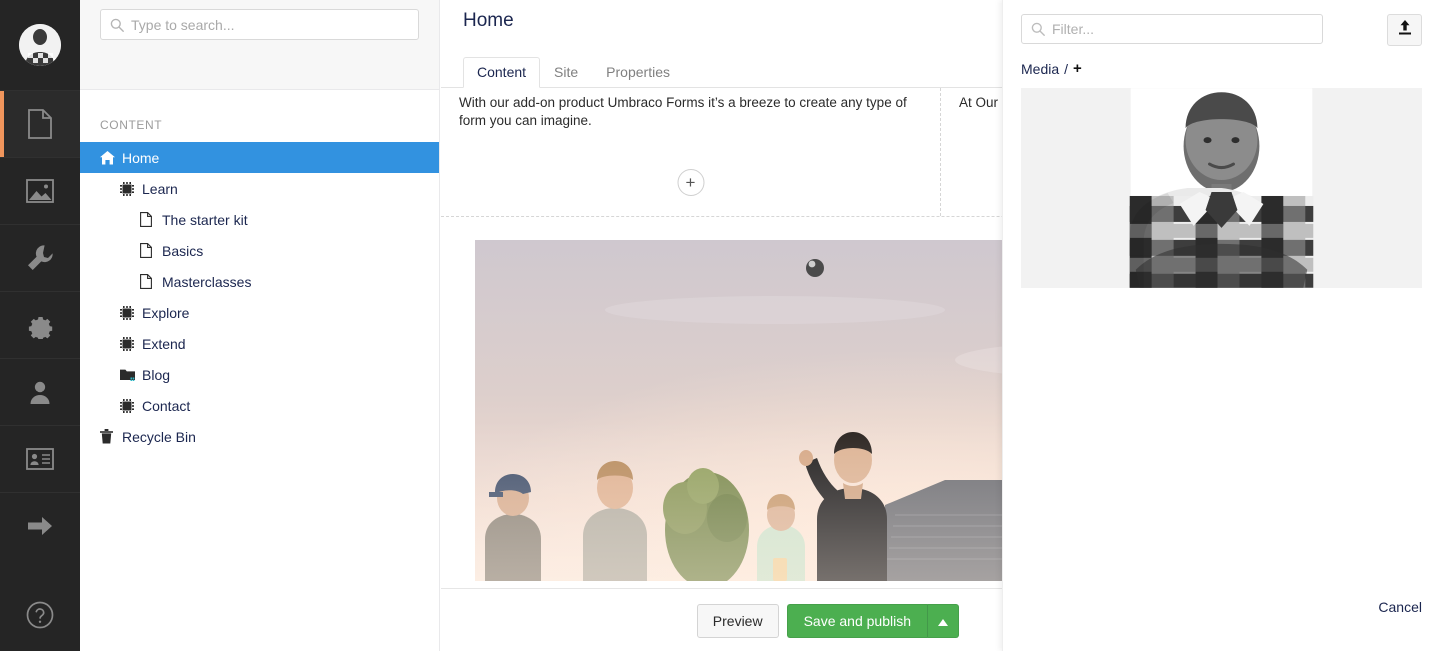  I want to click on media-breadcrumb: Media / +, so click(1221, 61).